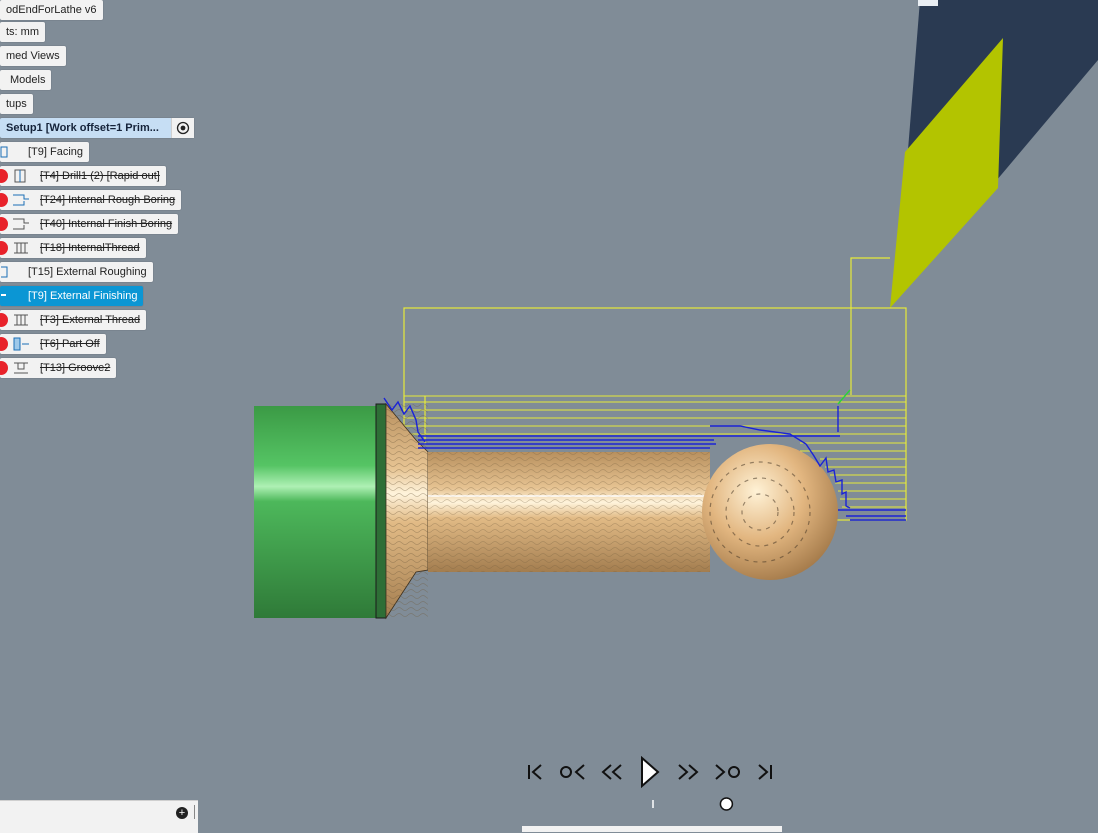  What do you see at coordinates (73, 248) in the screenshot?
I see `op-internal-thread: [T18] InternalThread` at bounding box center [73, 248].